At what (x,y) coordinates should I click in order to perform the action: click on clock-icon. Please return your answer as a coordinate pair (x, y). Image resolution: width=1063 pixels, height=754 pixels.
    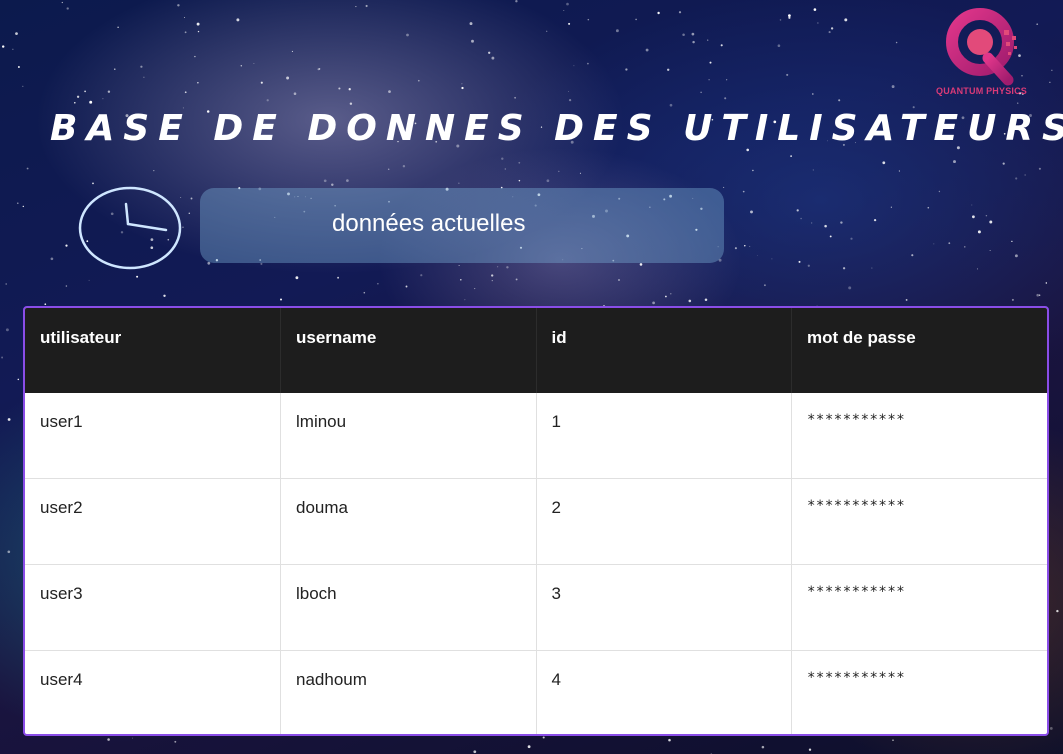
    Looking at the image, I should click on (130, 228).